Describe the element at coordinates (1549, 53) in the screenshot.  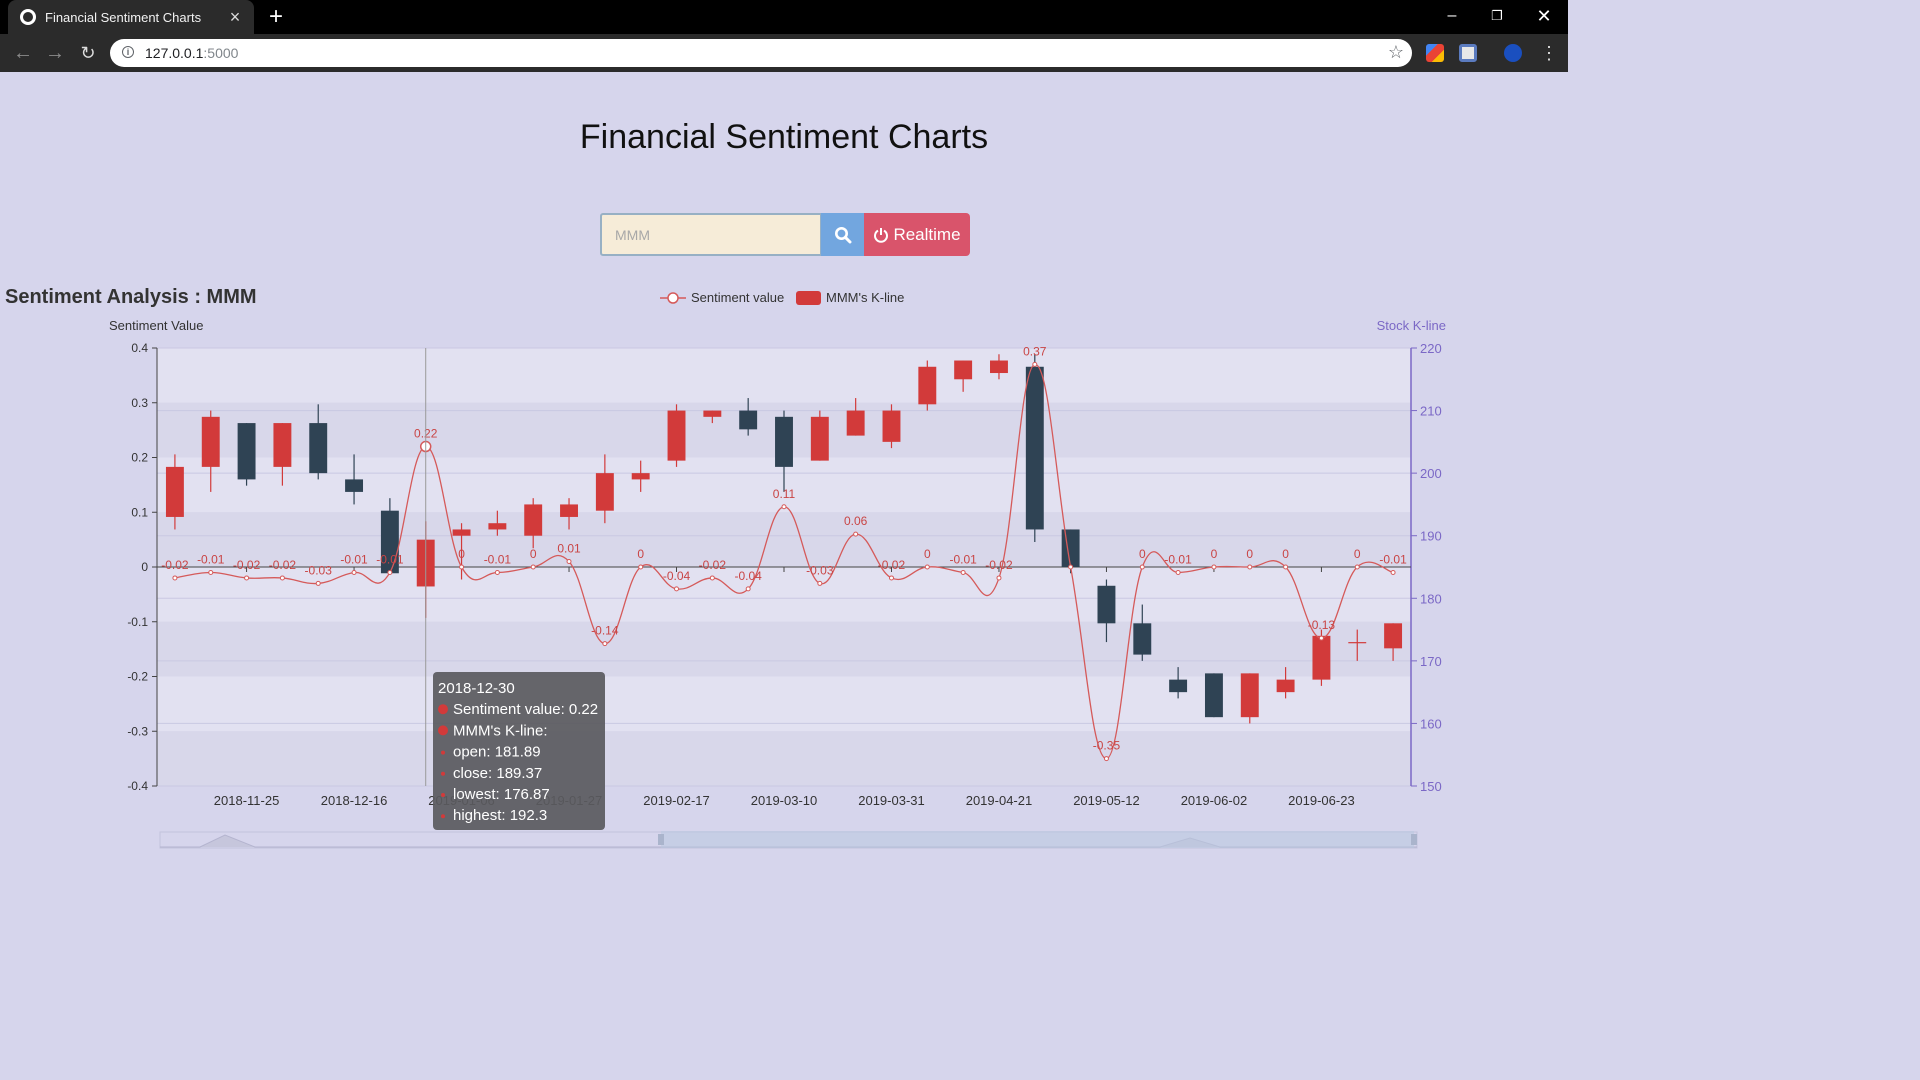
I see `menu-icon: ⋮` at that location.